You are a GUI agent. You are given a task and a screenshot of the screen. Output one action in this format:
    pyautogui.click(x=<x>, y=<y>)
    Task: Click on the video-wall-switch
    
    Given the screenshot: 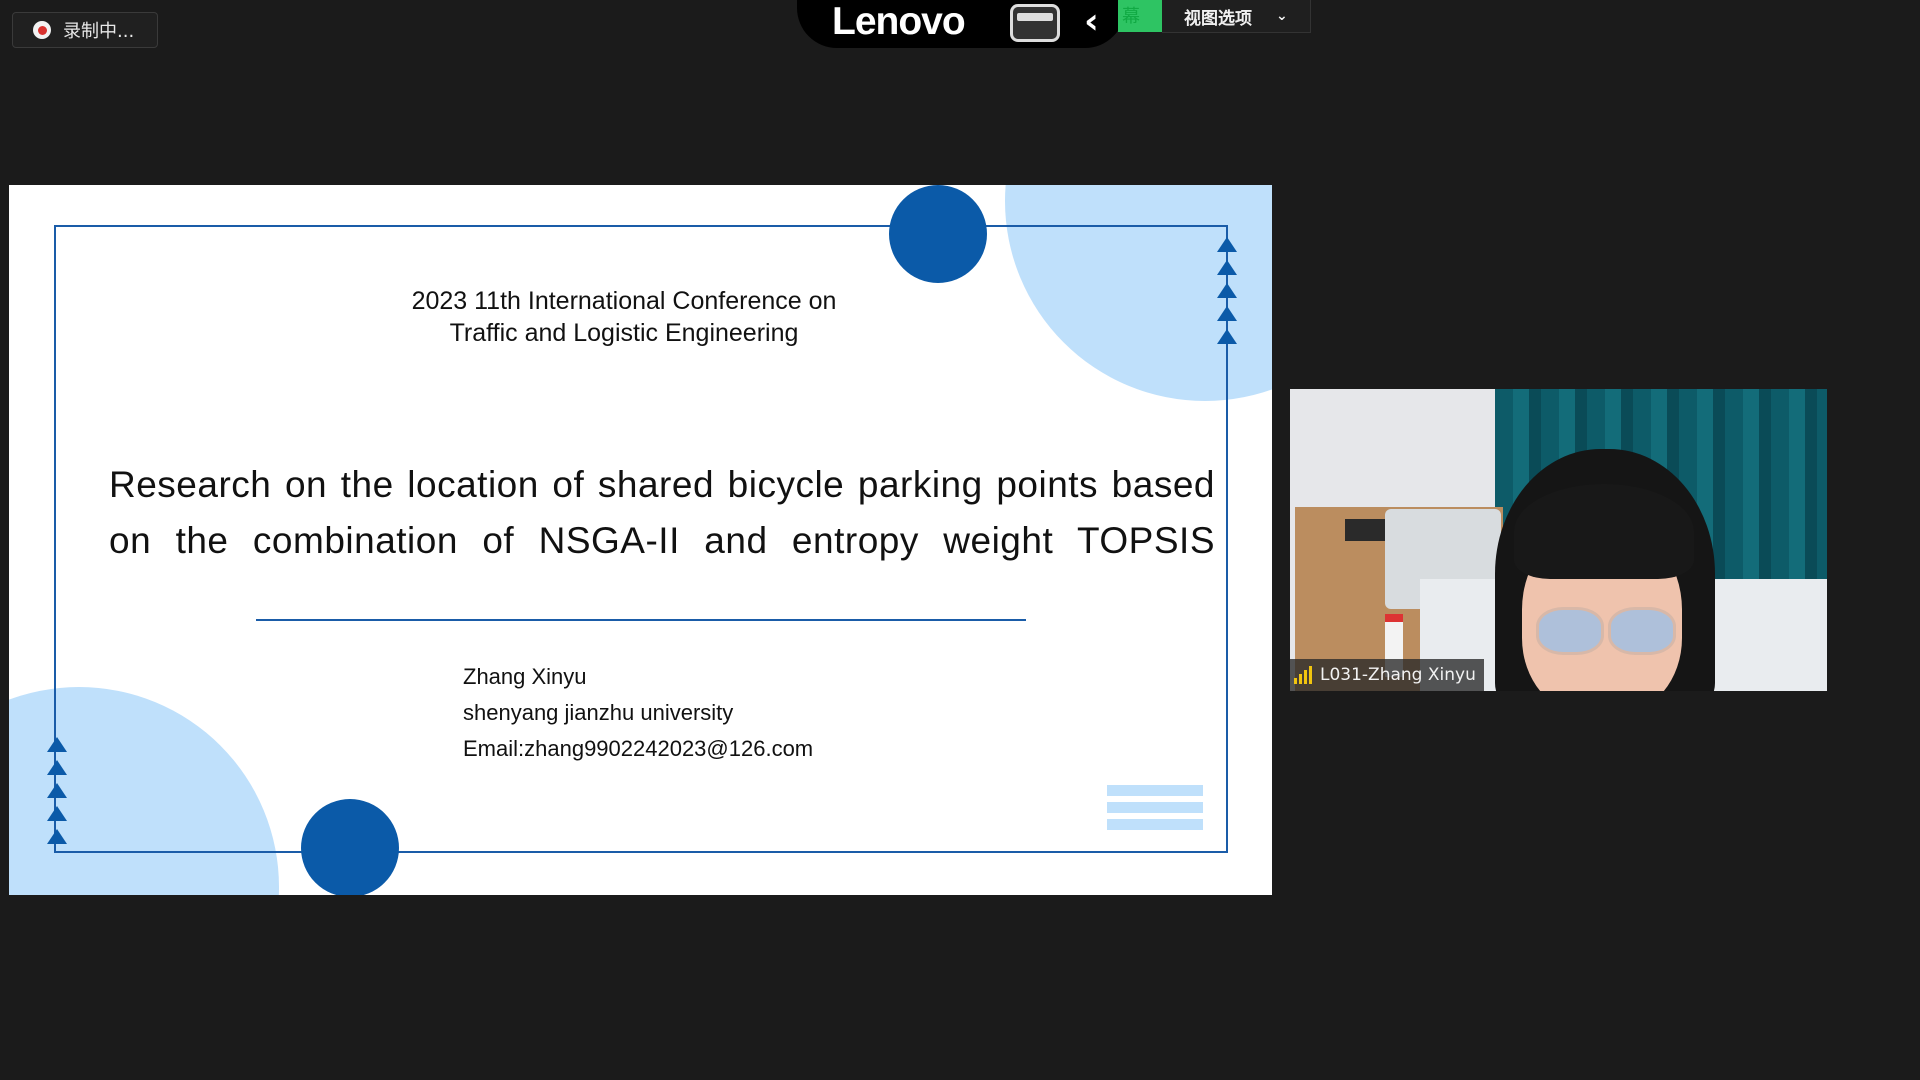 What is the action you would take?
    pyautogui.click(x=1365, y=530)
    